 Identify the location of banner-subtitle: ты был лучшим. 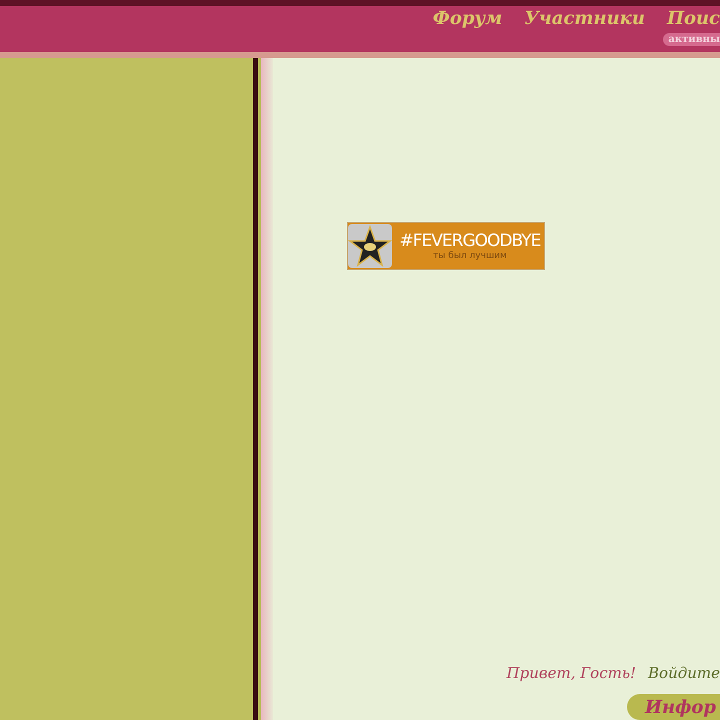
(470, 256).